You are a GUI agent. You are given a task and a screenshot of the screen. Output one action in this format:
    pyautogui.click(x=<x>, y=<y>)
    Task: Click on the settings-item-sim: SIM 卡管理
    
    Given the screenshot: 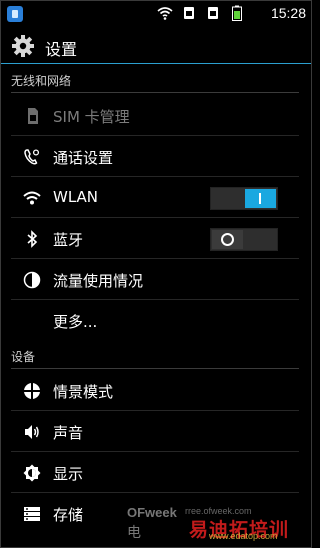 What is the action you would take?
    pyautogui.click(x=156, y=115)
    